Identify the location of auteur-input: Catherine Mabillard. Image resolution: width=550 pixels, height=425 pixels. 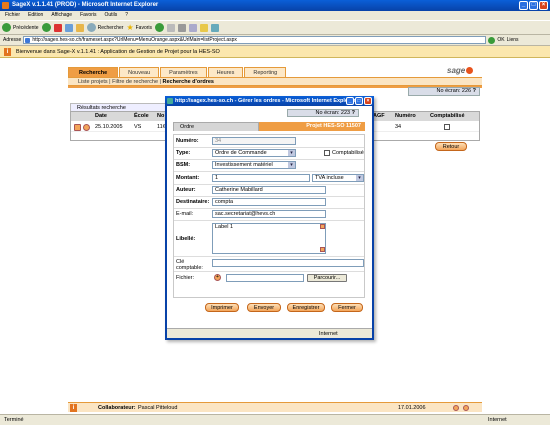
(269, 190).